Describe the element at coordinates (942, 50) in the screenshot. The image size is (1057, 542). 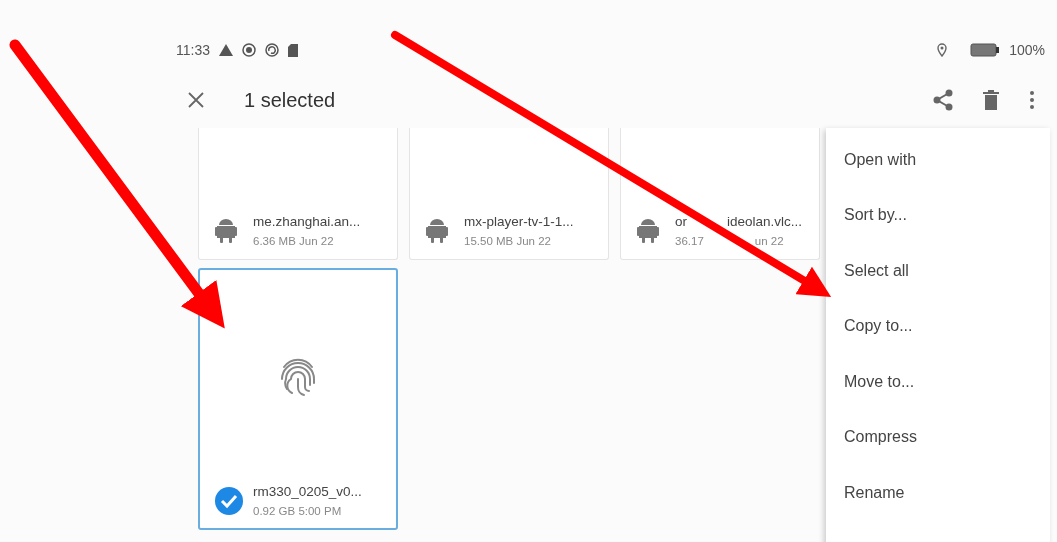
I see `location-icon` at that location.